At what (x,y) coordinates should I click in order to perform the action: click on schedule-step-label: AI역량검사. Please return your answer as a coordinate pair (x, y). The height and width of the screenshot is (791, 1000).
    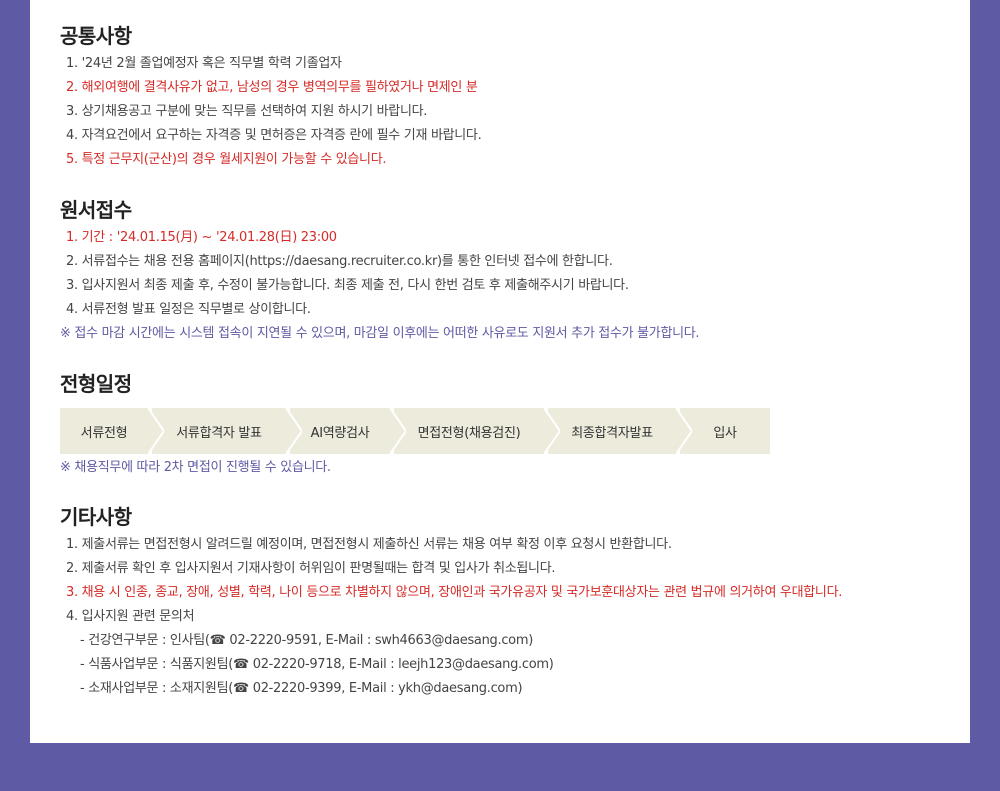
    Looking at the image, I should click on (340, 433).